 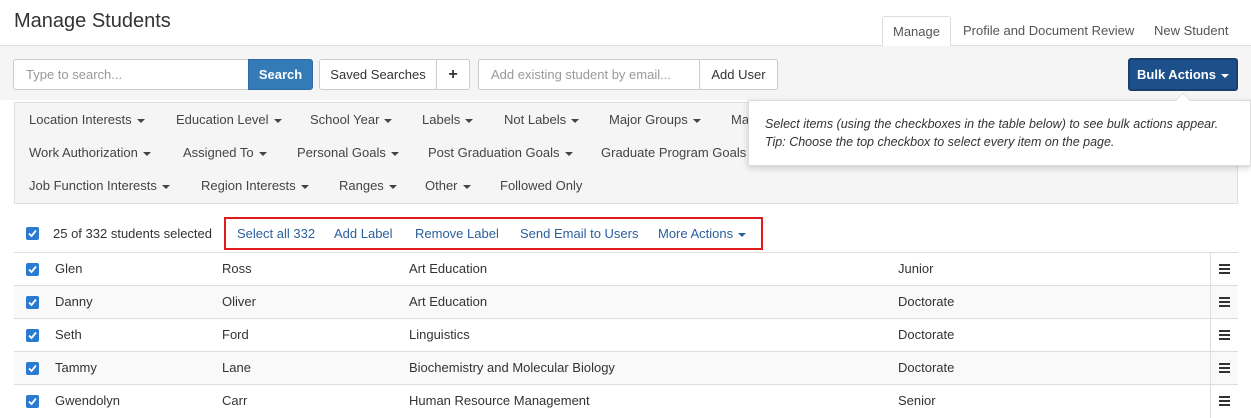 I want to click on filter-label: Work Authorization, so click(x=83, y=152).